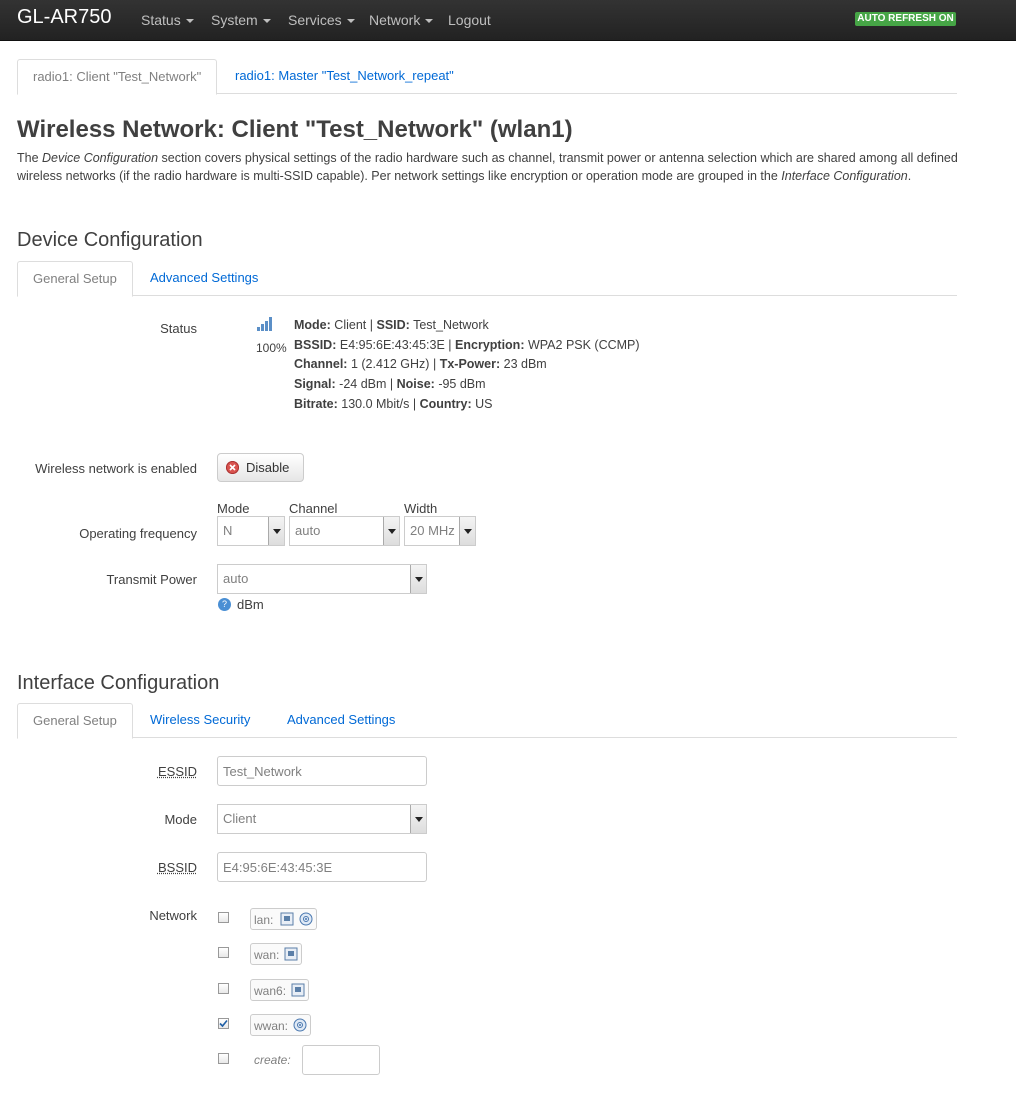  I want to click on network-name-wwan: wwan:, so click(271, 1026).